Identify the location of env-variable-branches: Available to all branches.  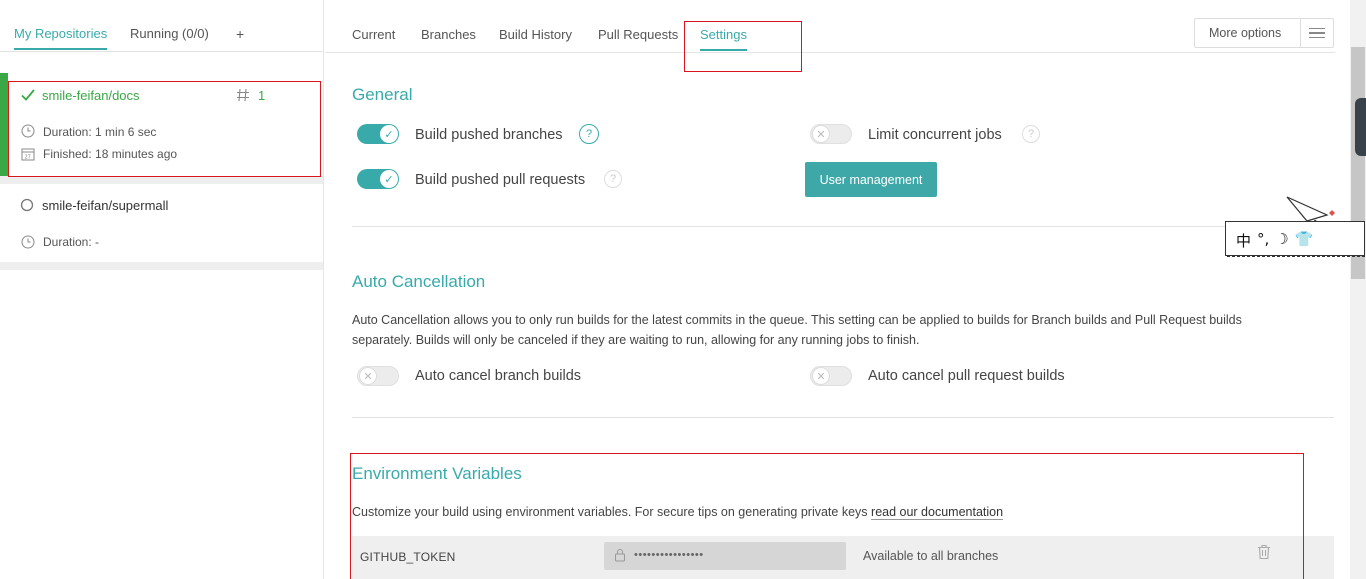
(931, 556).